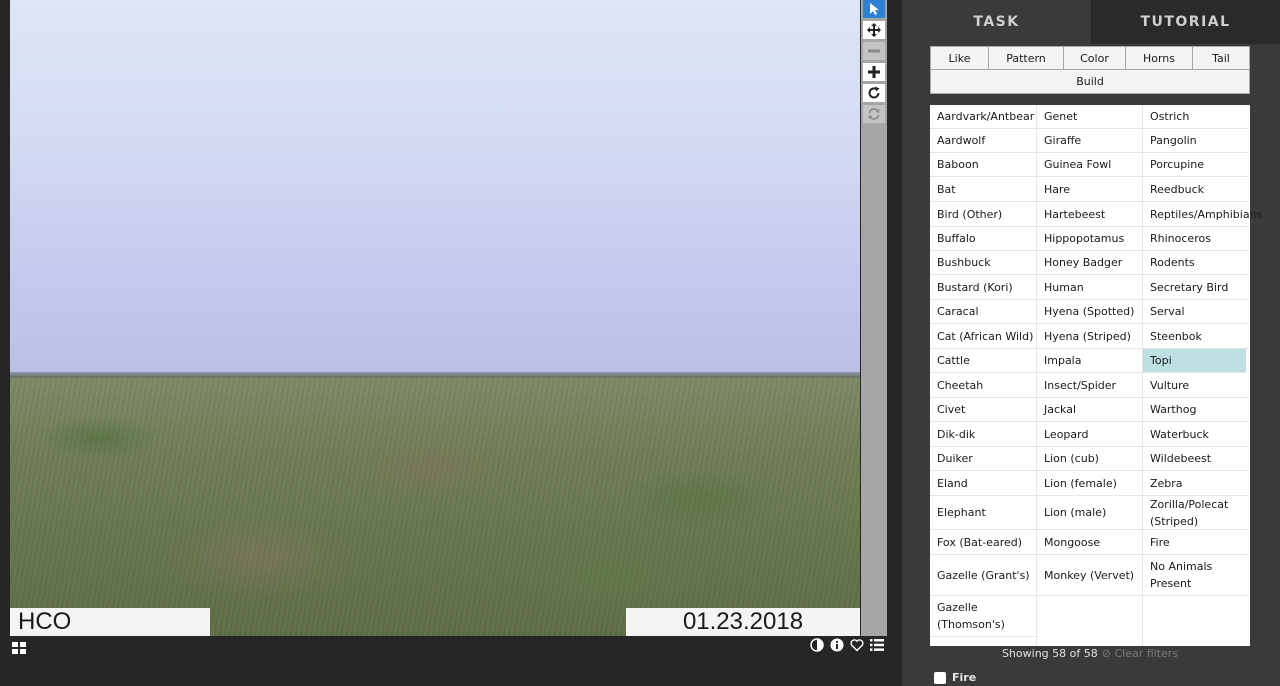  I want to click on species-option-civet: Civet, so click(983, 410).